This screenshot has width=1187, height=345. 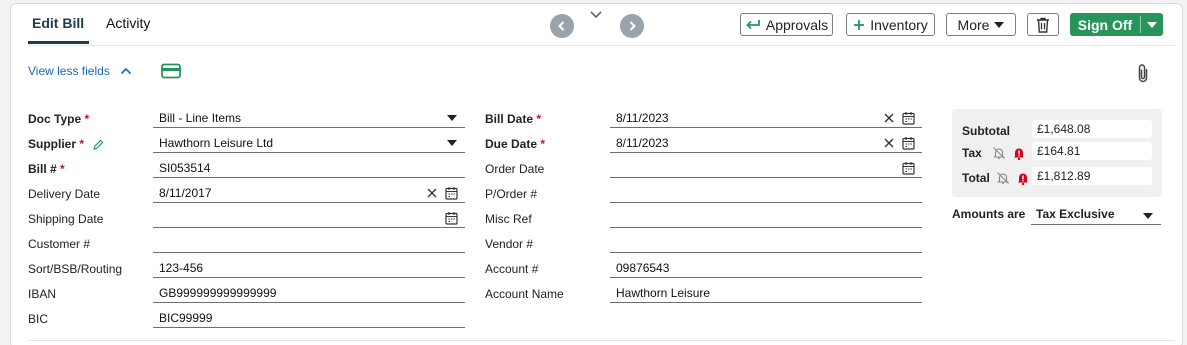 What do you see at coordinates (58, 23) in the screenshot?
I see `tab-edit-bill: Edit Bill` at bounding box center [58, 23].